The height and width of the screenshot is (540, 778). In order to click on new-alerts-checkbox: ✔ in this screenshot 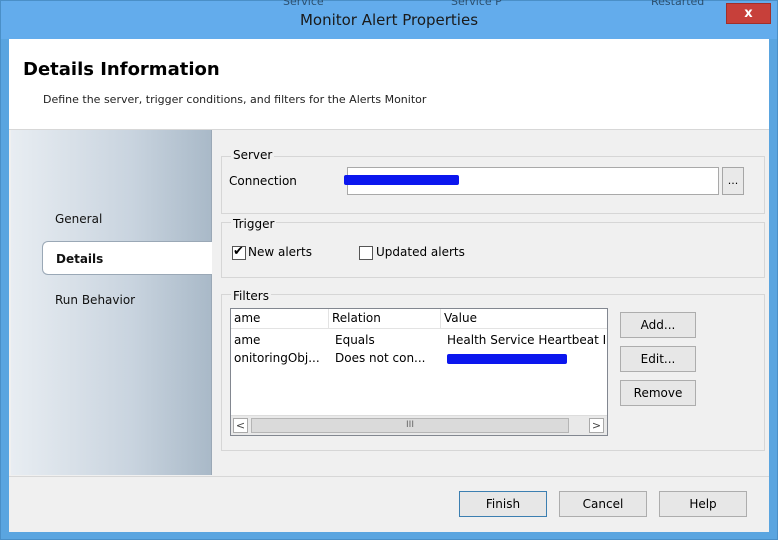, I will do `click(239, 252)`.